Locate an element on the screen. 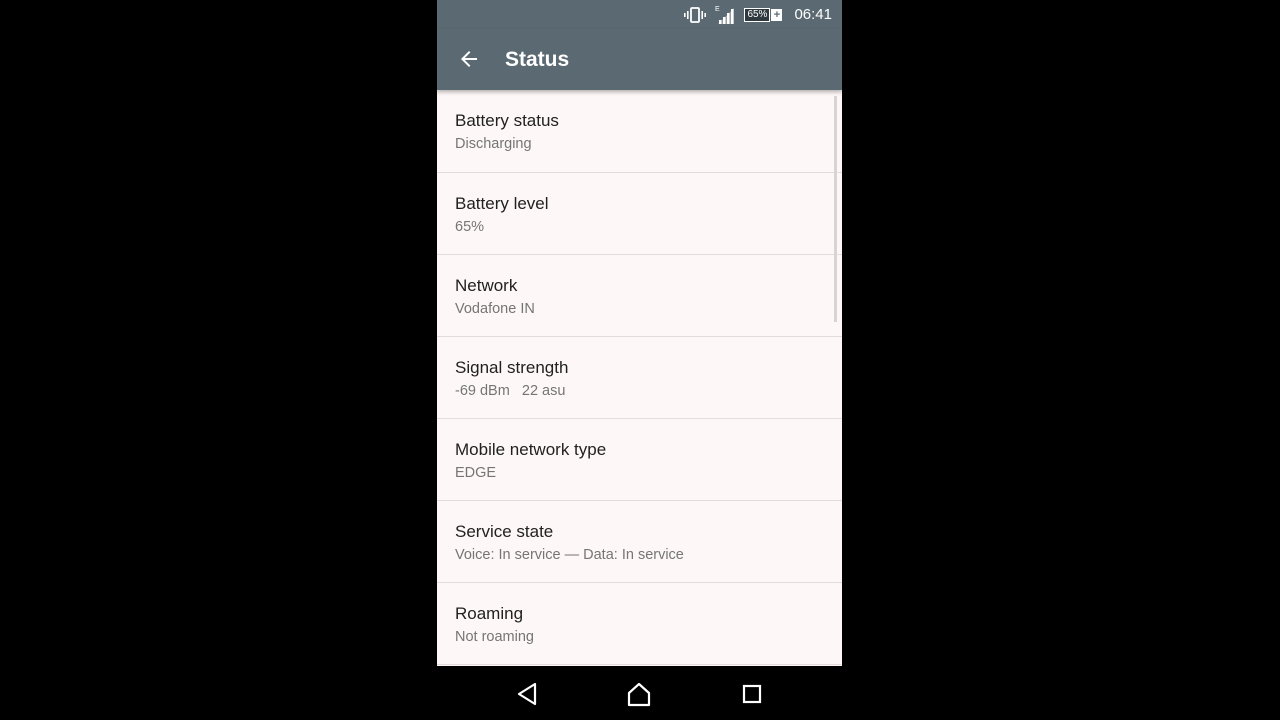 The width and height of the screenshot is (1280, 720). navigation-bar is located at coordinates (639, 693).